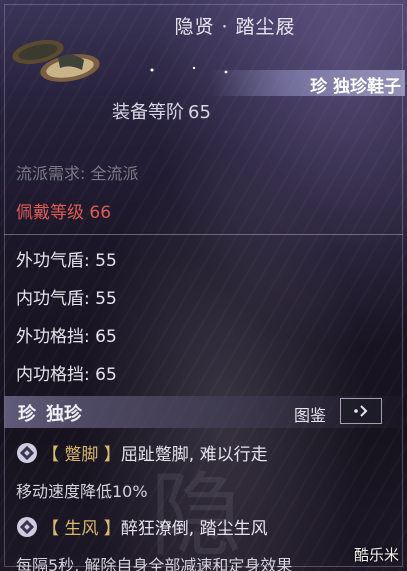 The width and height of the screenshot is (407, 571). I want to click on effect-2: 【 生风 】醉狂潦倒, 踏尘生风, so click(142, 526).